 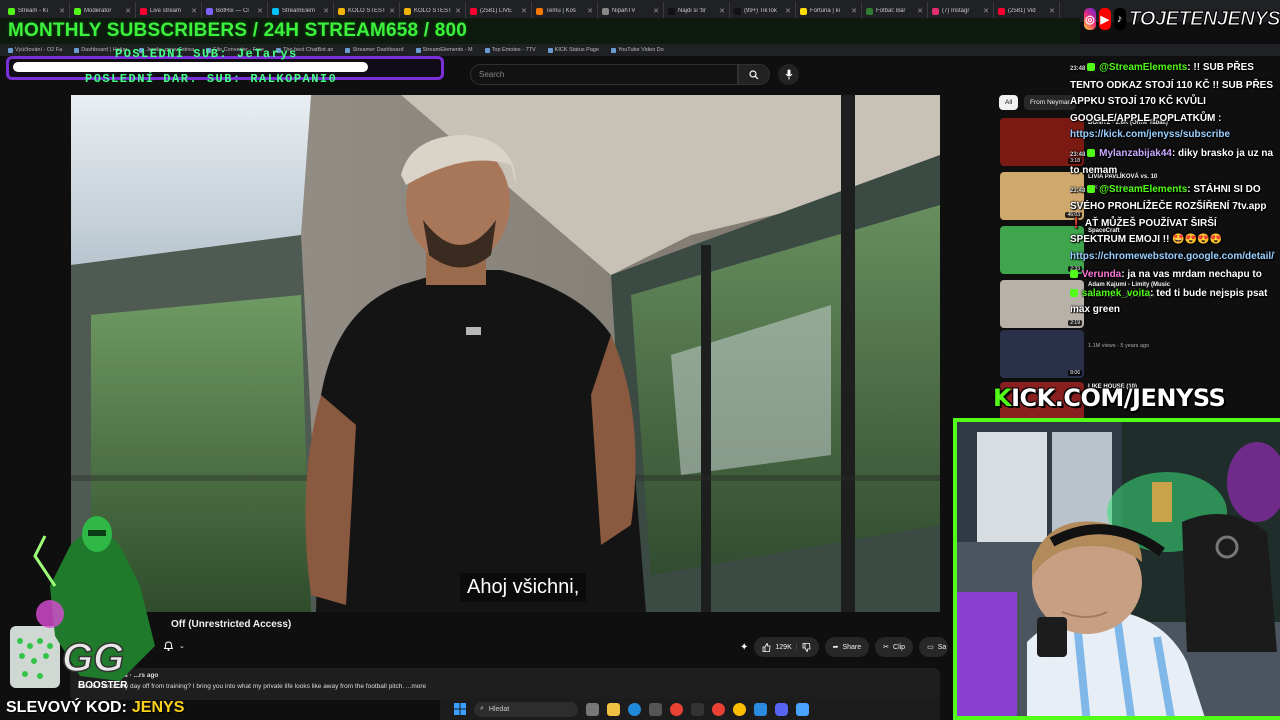 I want to click on windows-taskbar: ⌕ Hledat, so click(x=690, y=709).